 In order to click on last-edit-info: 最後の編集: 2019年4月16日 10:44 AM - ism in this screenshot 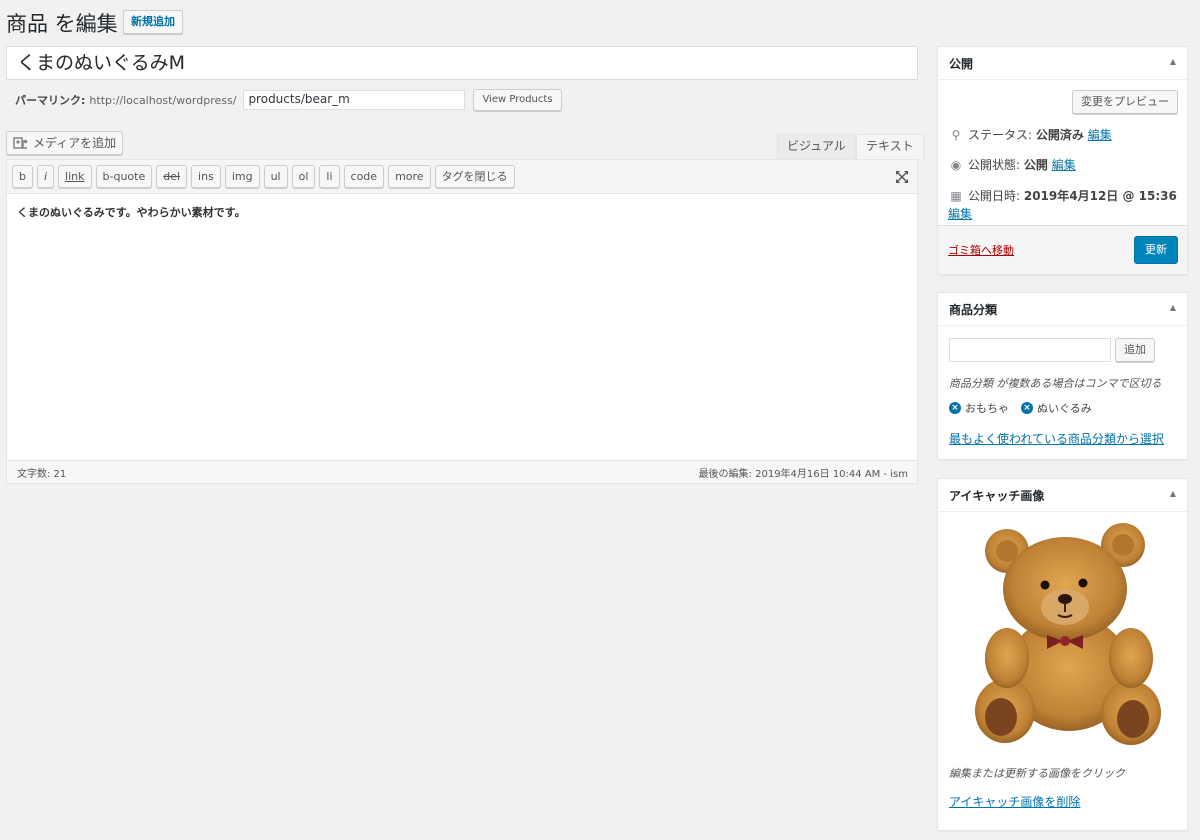, I will do `click(803, 474)`.